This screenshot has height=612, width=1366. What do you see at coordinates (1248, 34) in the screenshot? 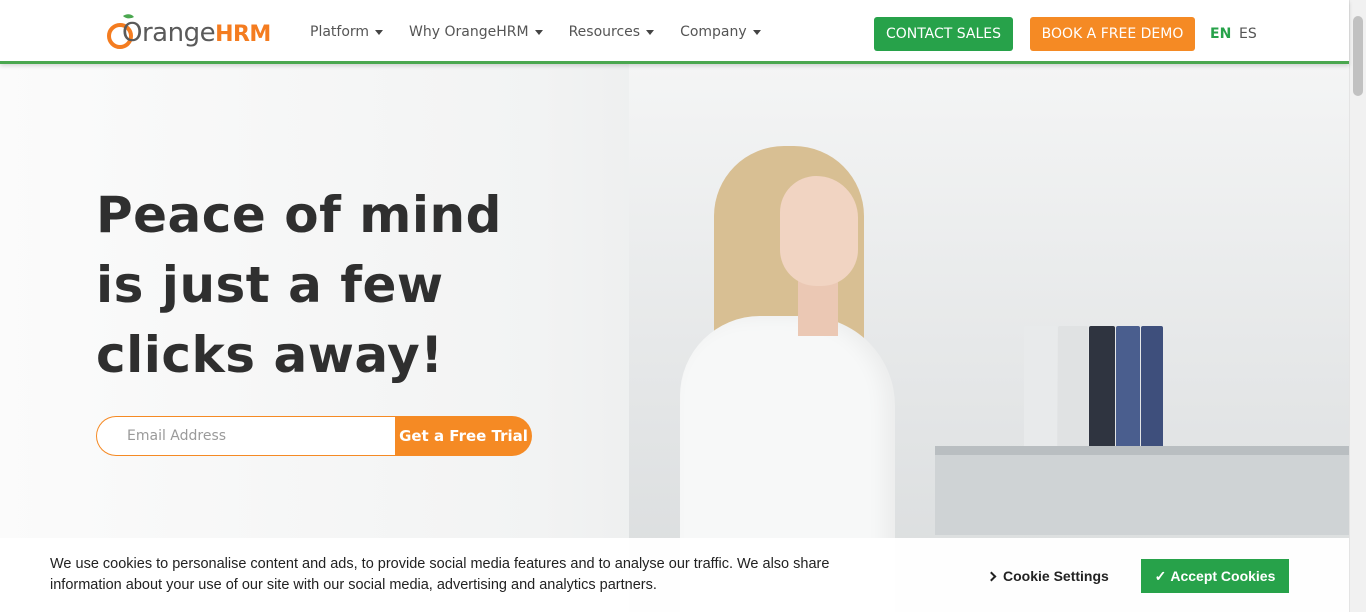
I see `language-es: ES` at bounding box center [1248, 34].